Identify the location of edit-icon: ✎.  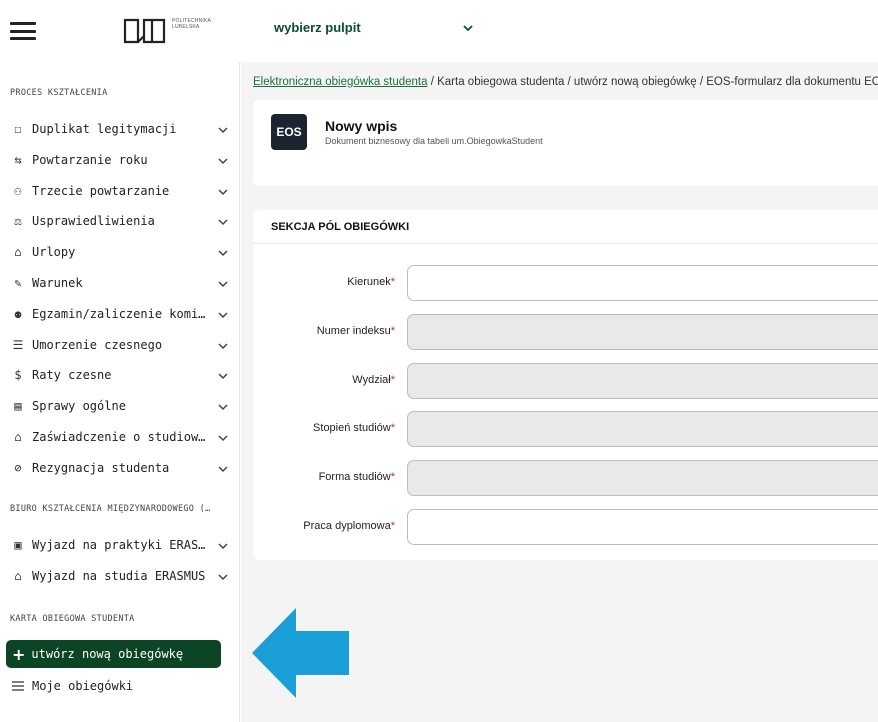
(18, 283).